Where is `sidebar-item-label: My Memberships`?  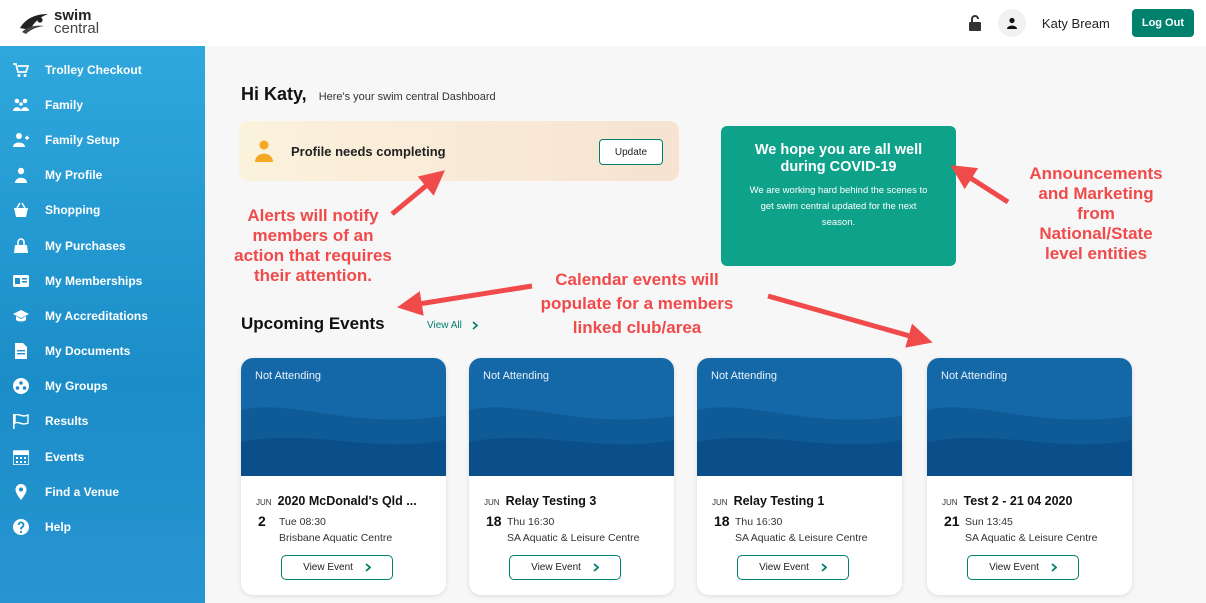 sidebar-item-label: My Memberships is located at coordinates (94, 280).